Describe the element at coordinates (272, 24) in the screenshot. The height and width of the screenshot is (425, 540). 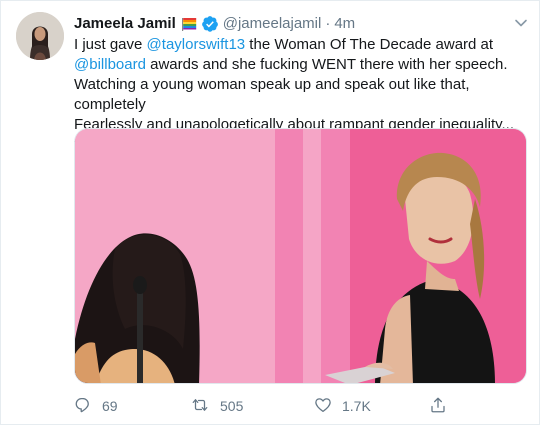
I see `user-handle: @jameelajamil` at that location.